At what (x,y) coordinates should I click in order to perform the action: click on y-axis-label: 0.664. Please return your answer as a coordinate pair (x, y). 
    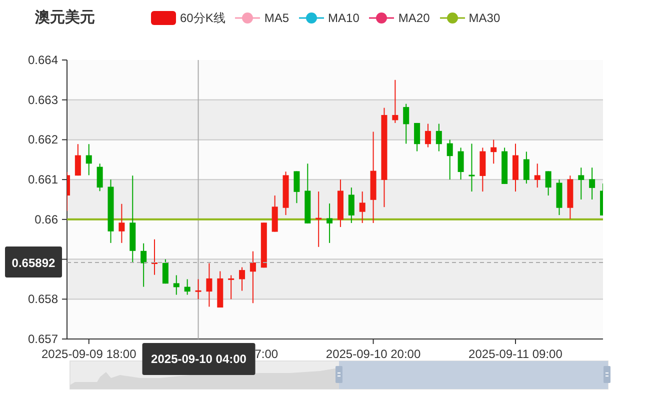
    Looking at the image, I should click on (43, 60).